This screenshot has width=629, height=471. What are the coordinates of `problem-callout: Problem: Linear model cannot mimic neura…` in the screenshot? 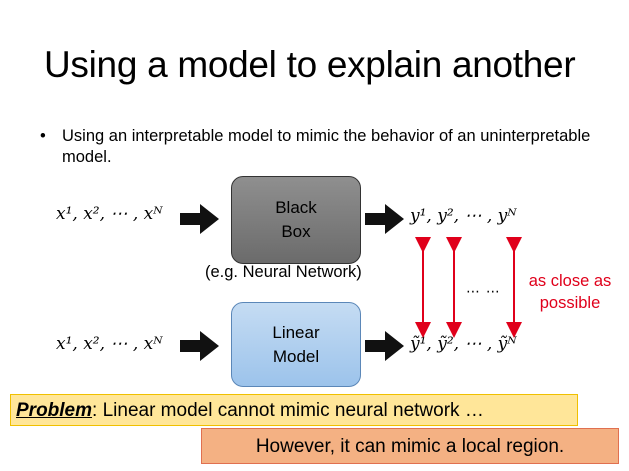 It's located at (294, 410).